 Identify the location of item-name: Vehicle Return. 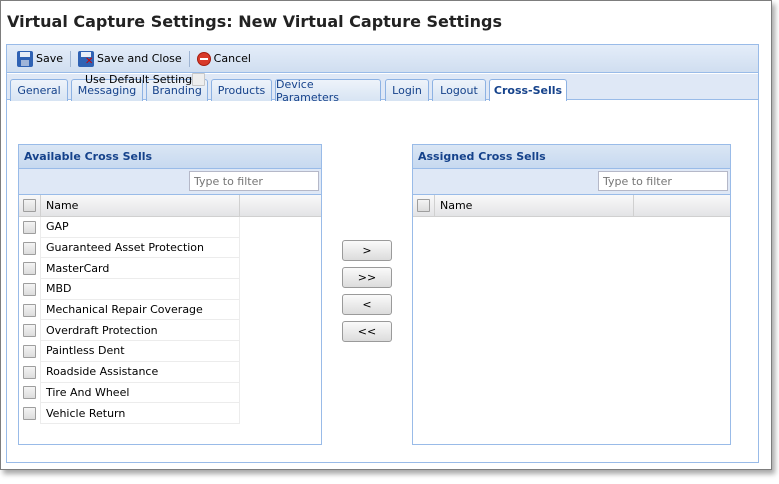
(140, 413).